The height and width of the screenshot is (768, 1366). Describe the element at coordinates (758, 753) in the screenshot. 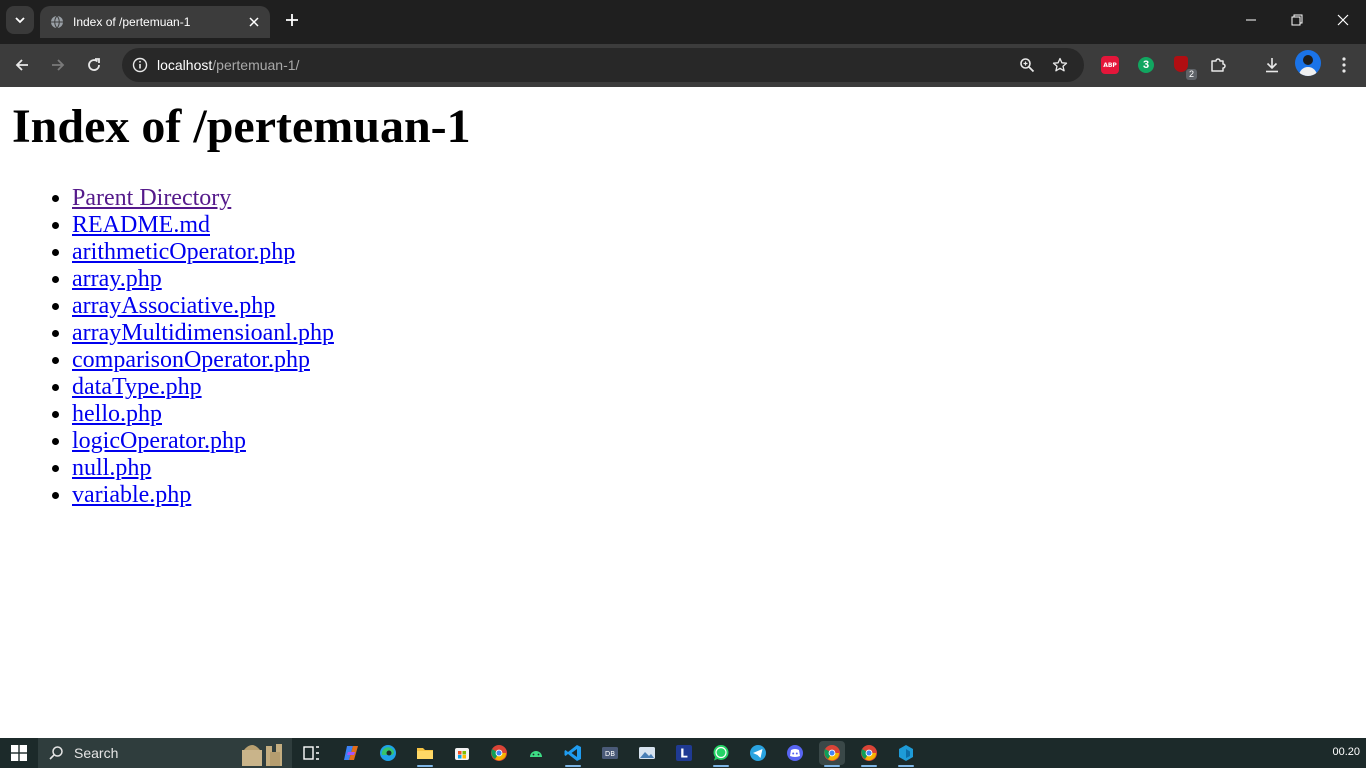

I see `telegram-icon` at that location.